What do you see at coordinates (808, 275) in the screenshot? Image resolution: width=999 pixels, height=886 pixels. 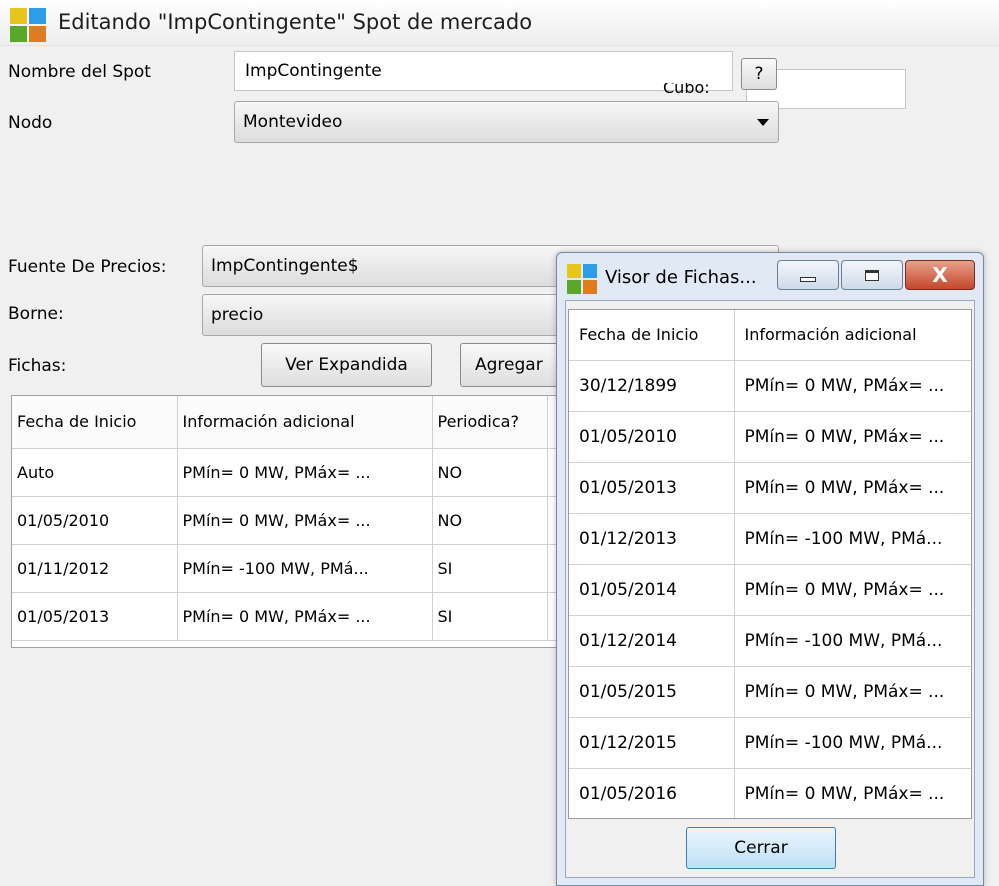 I see `minimize-button` at bounding box center [808, 275].